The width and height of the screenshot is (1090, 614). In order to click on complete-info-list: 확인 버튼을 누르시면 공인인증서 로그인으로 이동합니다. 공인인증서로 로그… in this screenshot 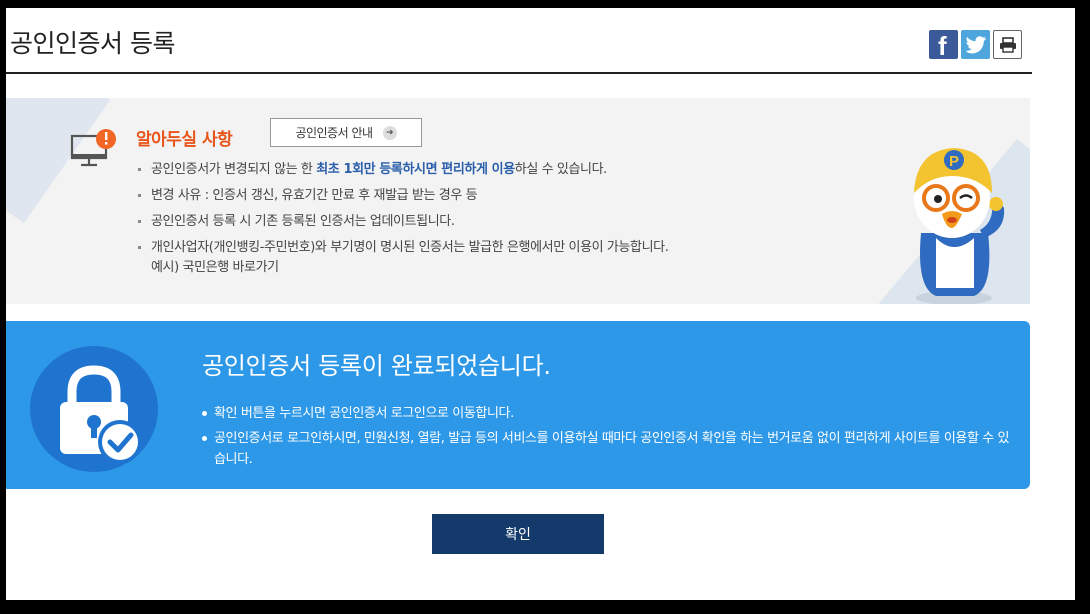, I will do `click(607, 438)`.